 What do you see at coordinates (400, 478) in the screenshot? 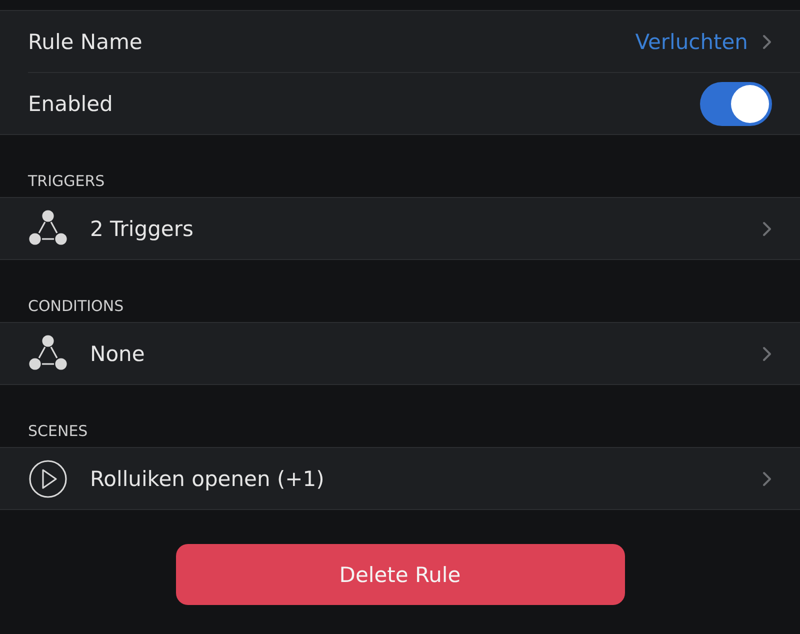
I see `list-row: Rolluiken openen (+1)` at bounding box center [400, 478].